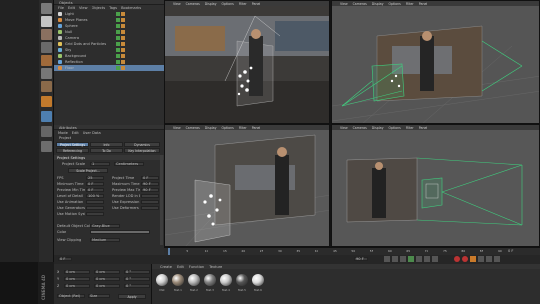 This screenshot has width=540, height=304. What do you see at coordinates (497, 259) in the screenshot?
I see `rotation-key-icon` at bounding box center [497, 259].